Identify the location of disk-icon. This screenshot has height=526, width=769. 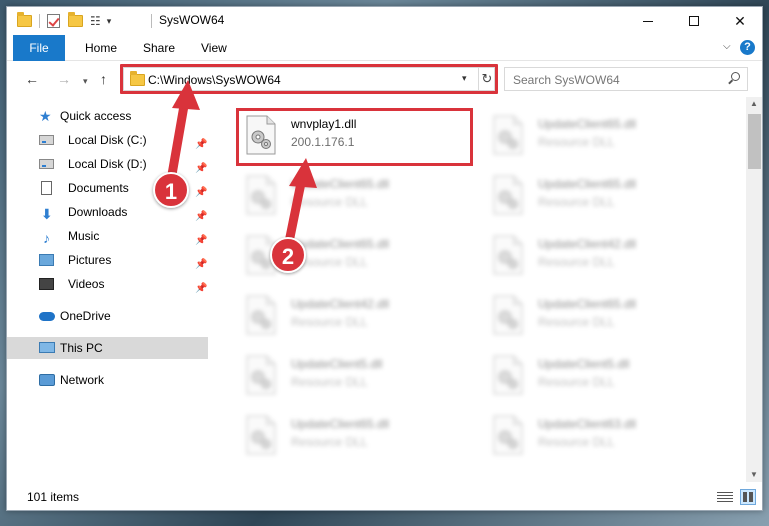
(49, 140).